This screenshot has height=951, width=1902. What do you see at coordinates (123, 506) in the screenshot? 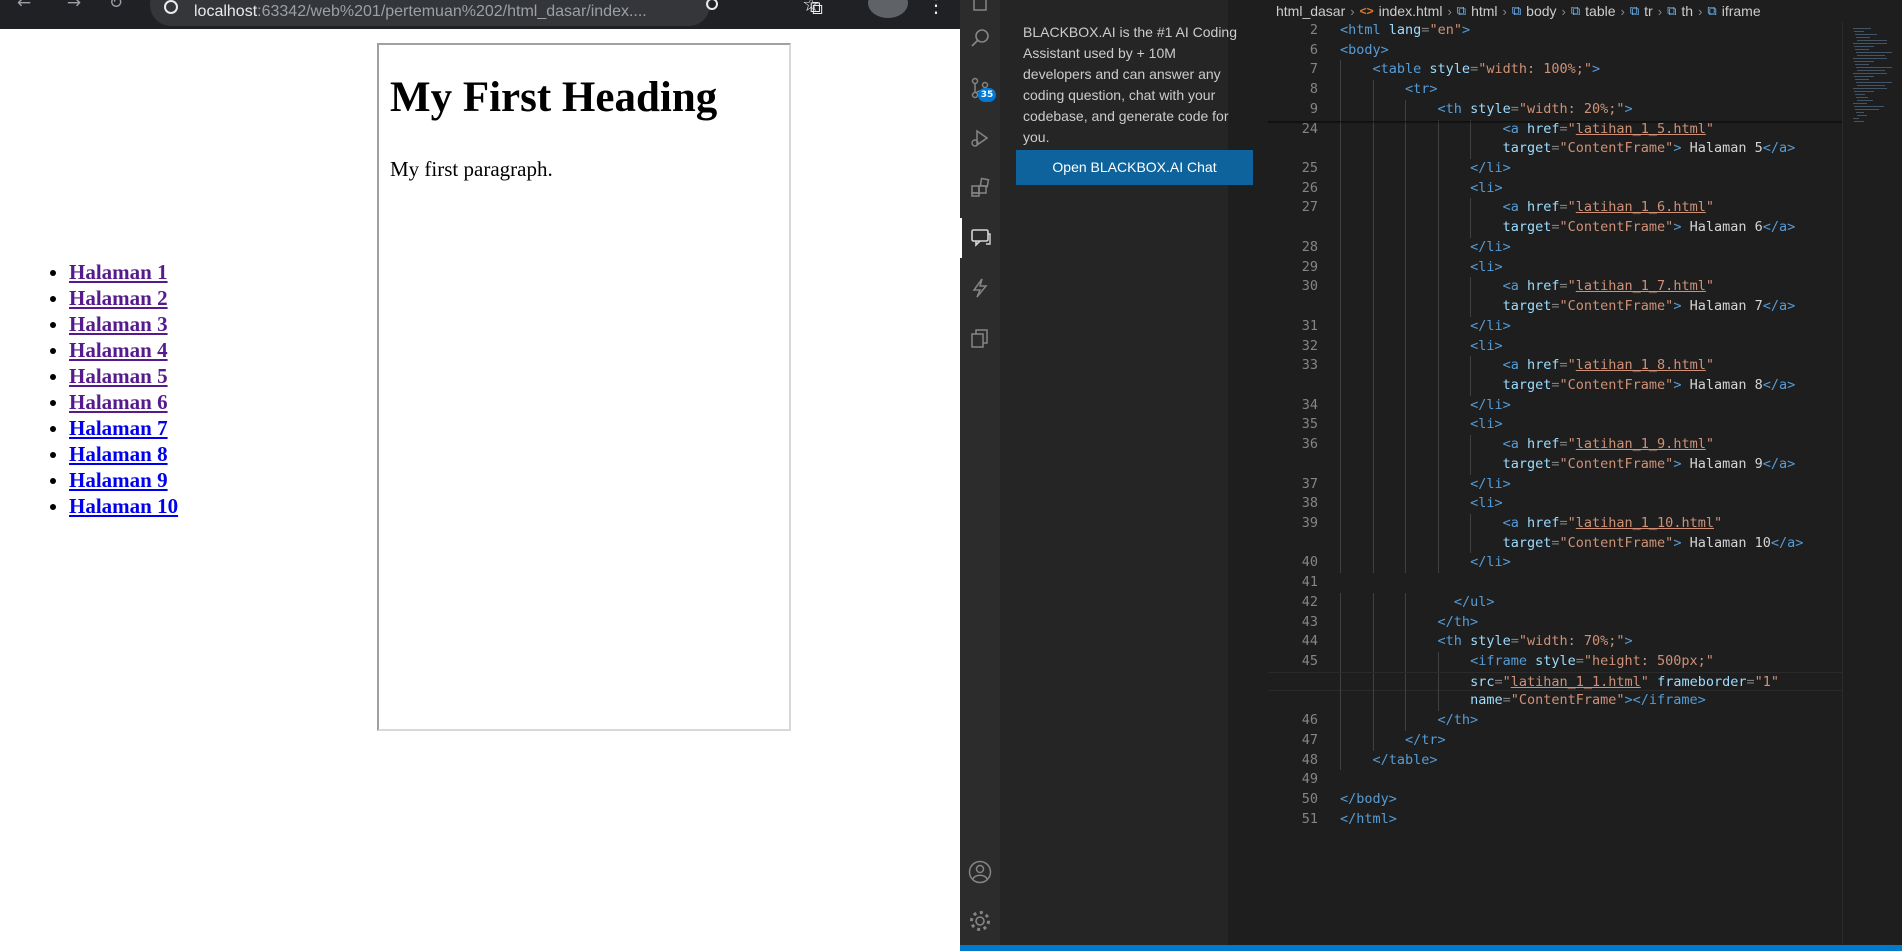
I see `halaman-link: Halaman 10` at bounding box center [123, 506].